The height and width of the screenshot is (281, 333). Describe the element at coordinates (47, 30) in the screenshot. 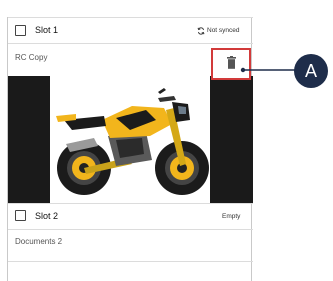

I see `slot1-label: Slot 1` at that location.